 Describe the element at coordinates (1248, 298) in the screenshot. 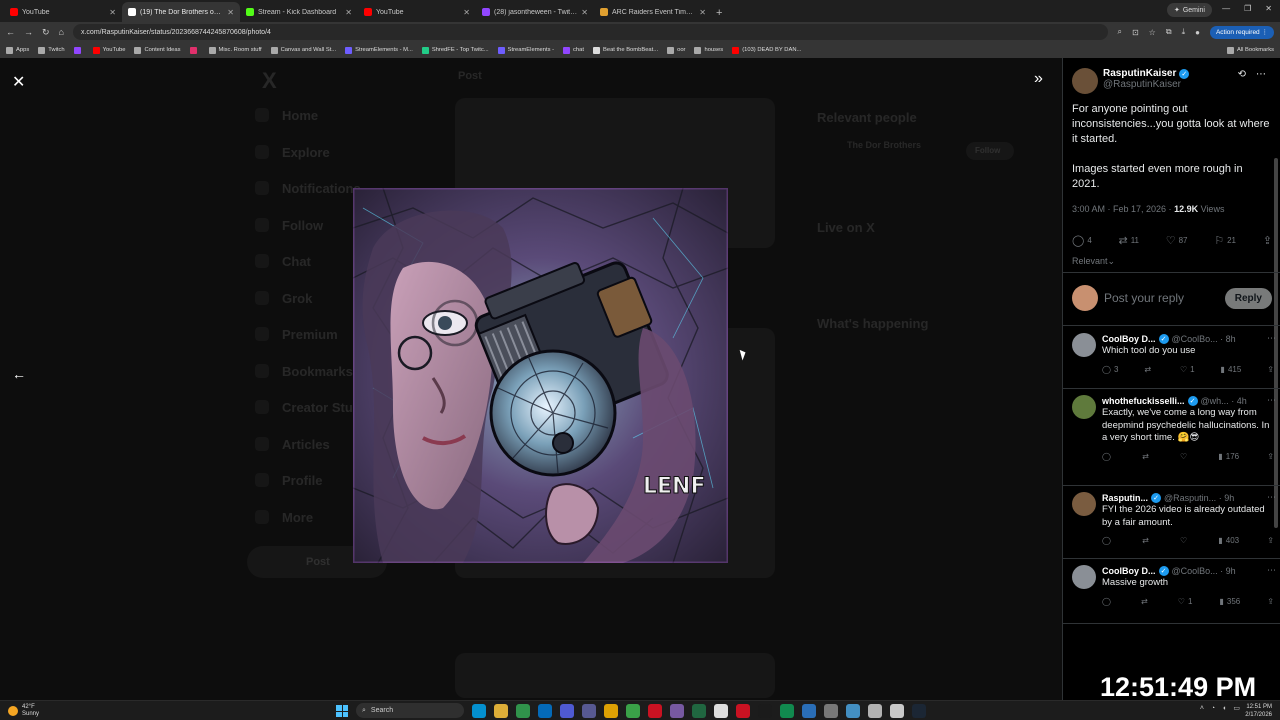

I see `reply-button: Reply` at that location.